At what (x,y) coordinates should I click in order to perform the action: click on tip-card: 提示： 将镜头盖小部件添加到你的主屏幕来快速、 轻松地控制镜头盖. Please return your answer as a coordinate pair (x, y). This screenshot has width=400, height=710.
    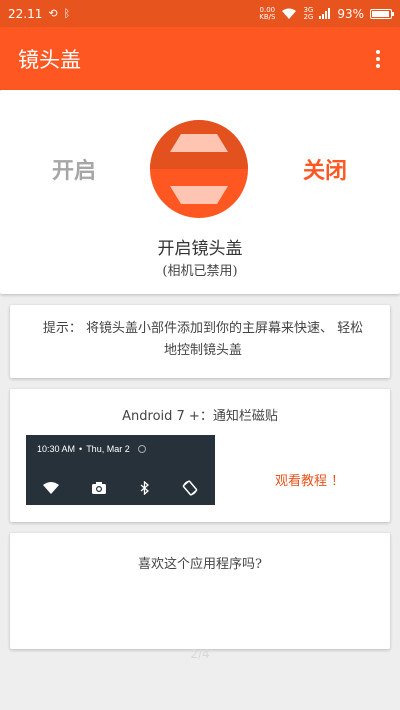
    Looking at the image, I should click on (200, 341).